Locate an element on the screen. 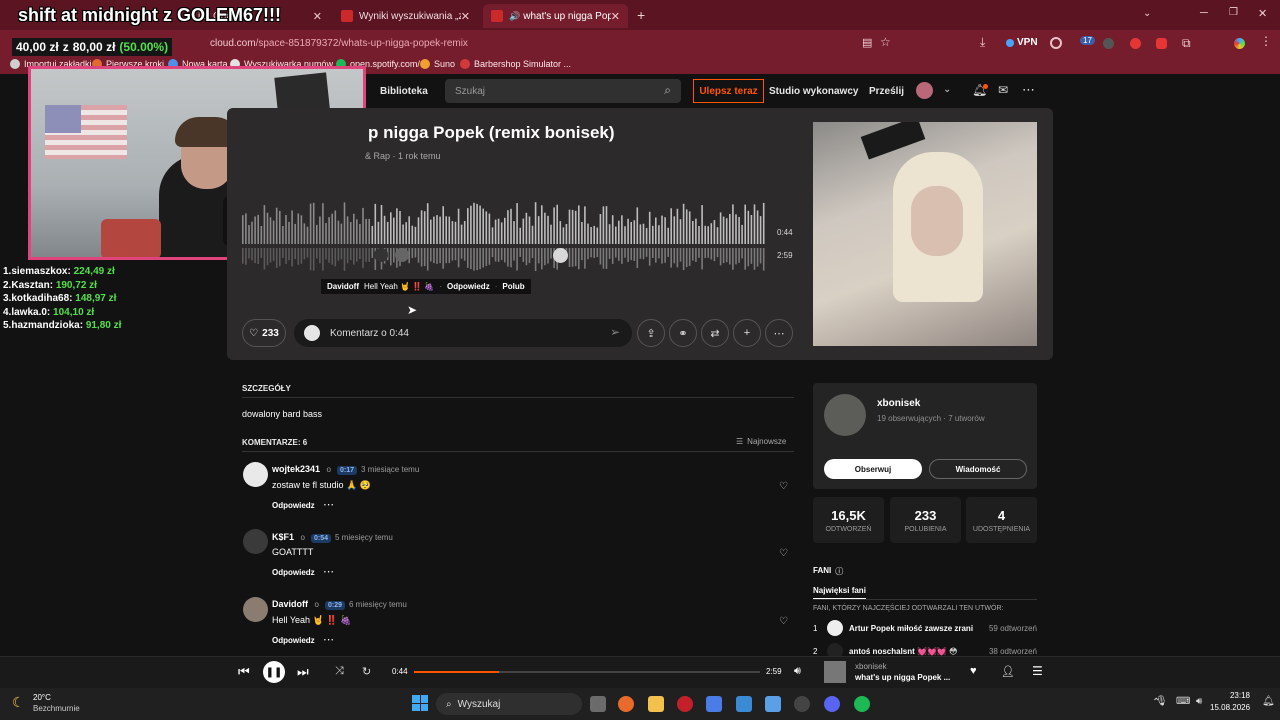 This screenshot has height=720, width=1280. discord-icon is located at coordinates (832, 704).